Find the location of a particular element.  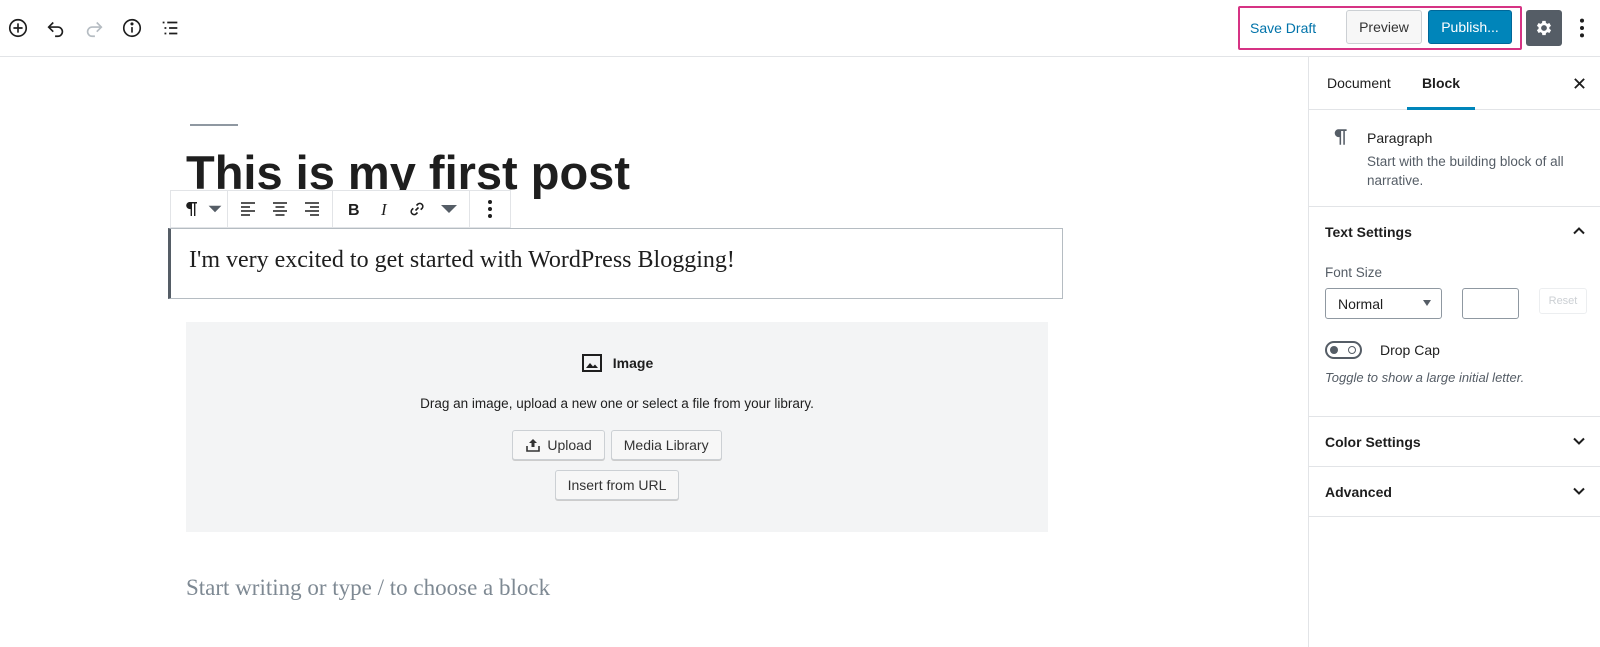

advanced-title: Advanced is located at coordinates (1358, 491).